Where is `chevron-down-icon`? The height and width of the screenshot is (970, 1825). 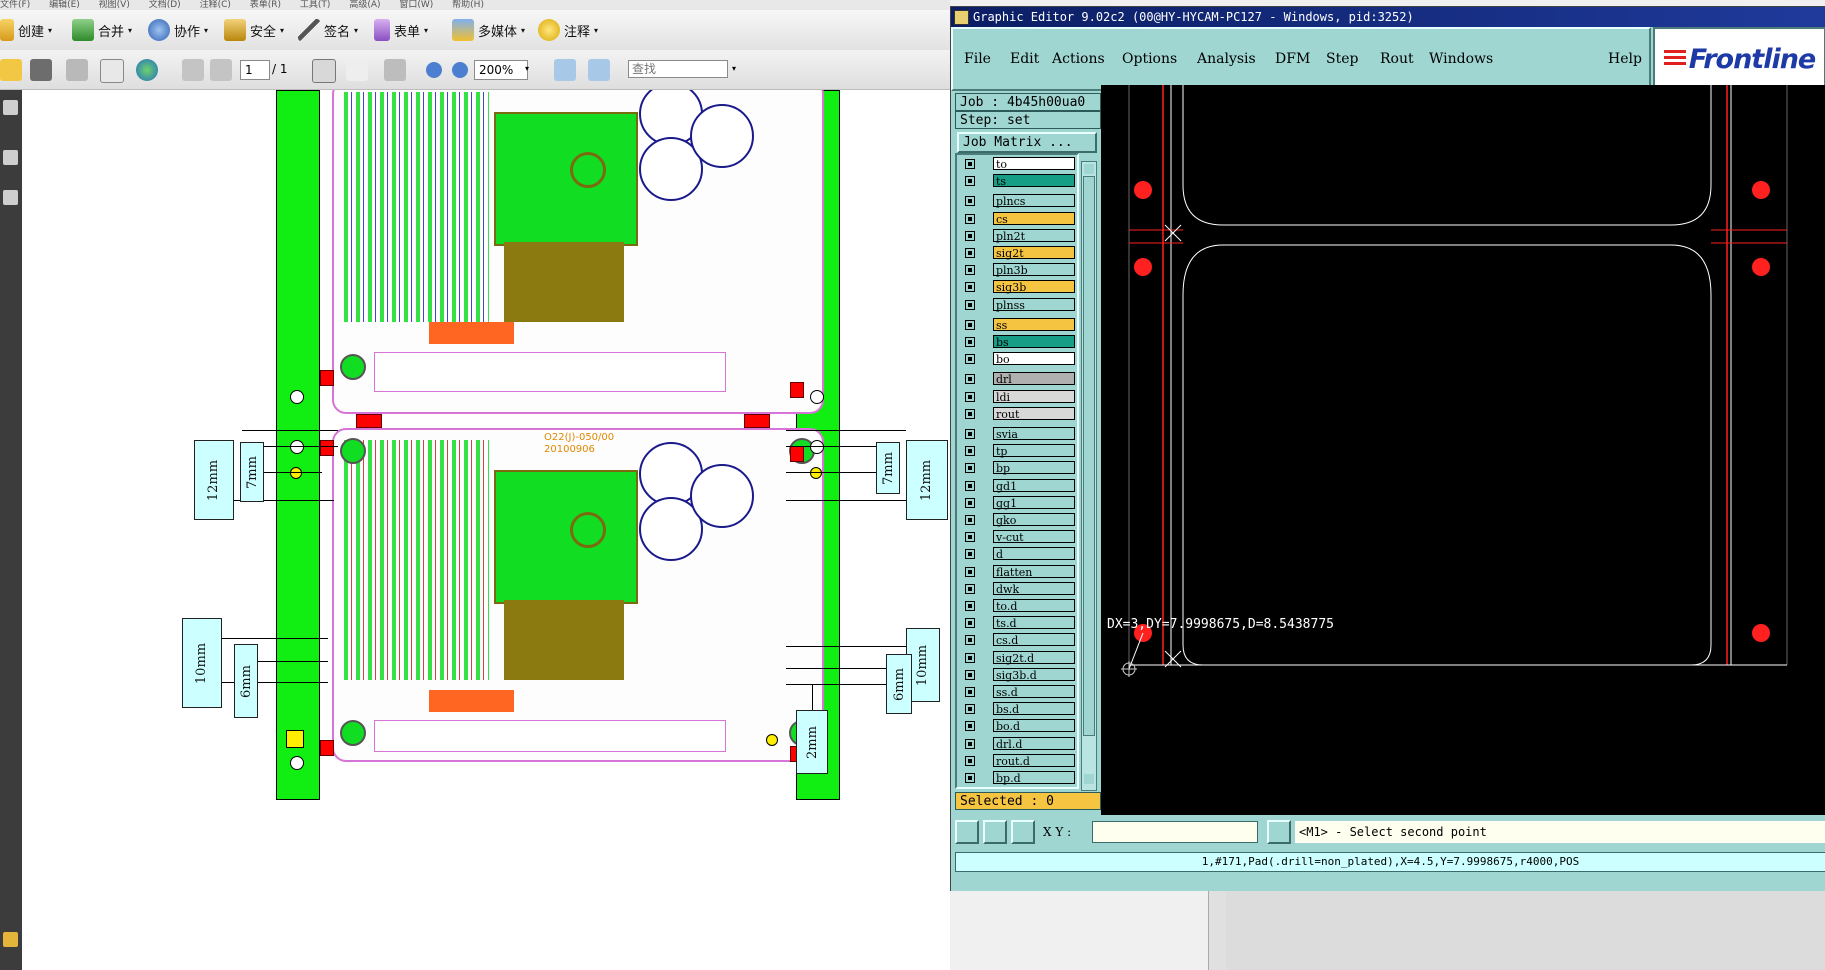 chevron-down-icon is located at coordinates (1089, 779).